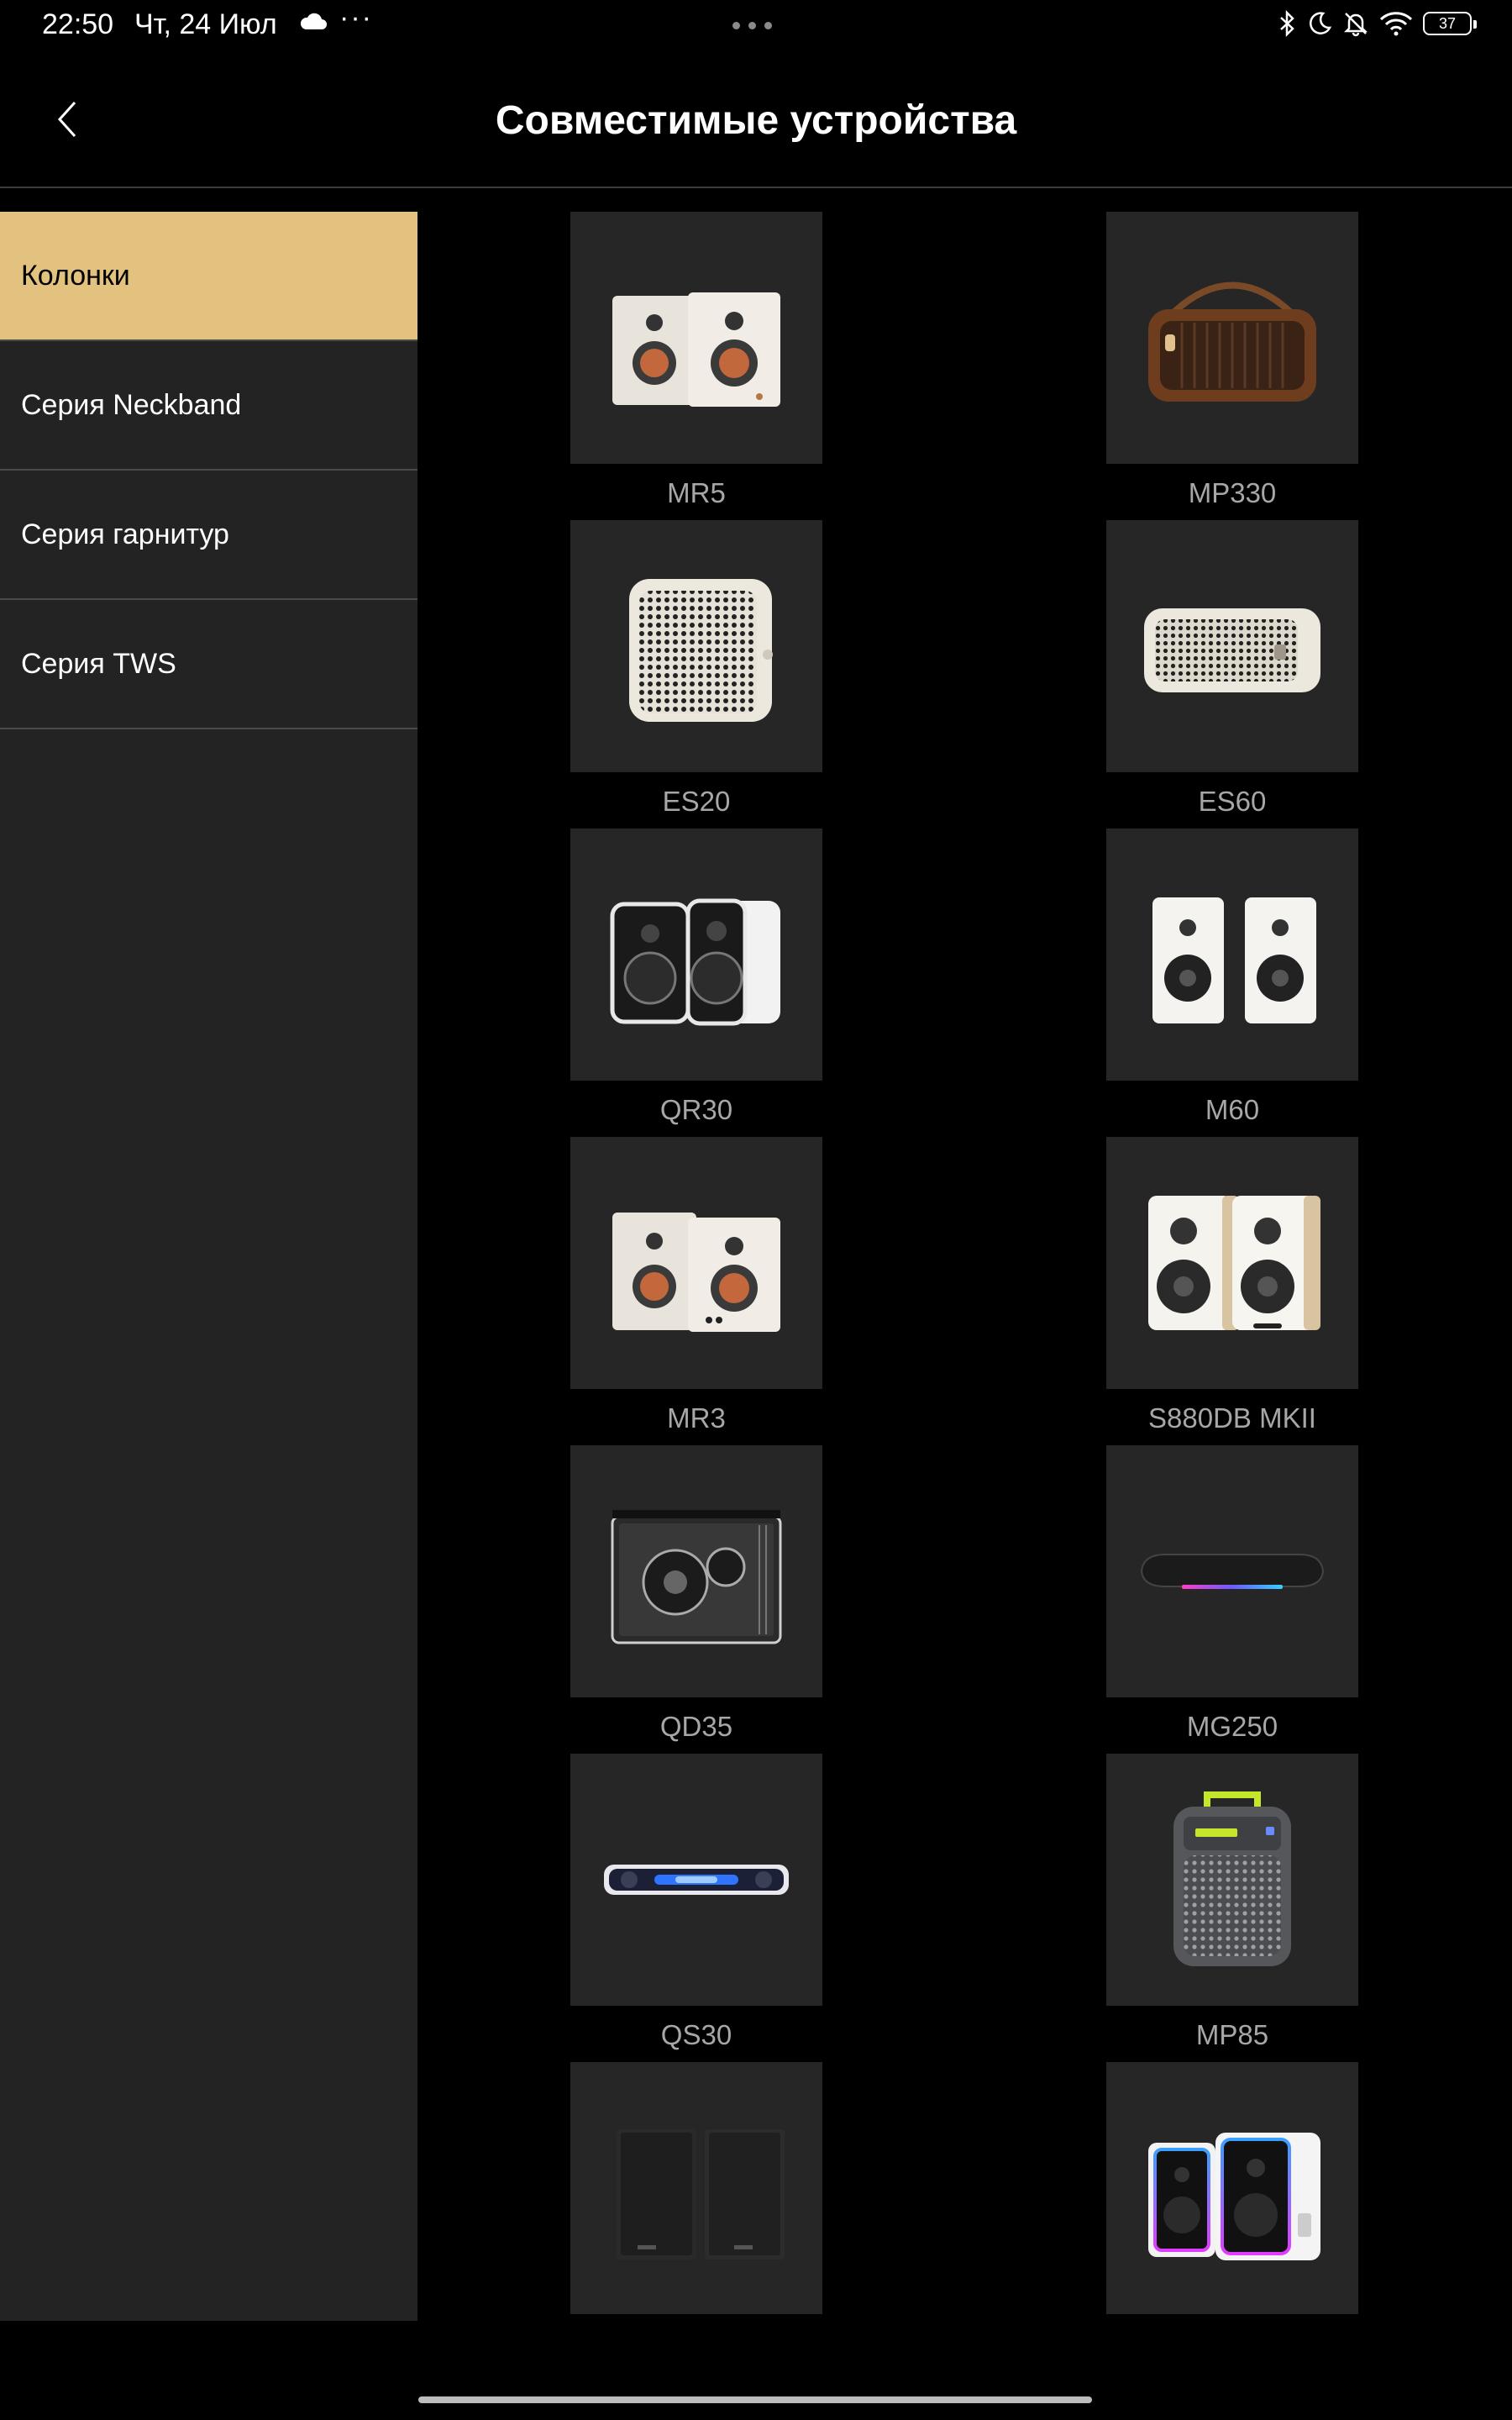 This screenshot has width=1512, height=2420. I want to click on device-card-s880db-mkii: S880DB MKII, so click(1232, 1286).